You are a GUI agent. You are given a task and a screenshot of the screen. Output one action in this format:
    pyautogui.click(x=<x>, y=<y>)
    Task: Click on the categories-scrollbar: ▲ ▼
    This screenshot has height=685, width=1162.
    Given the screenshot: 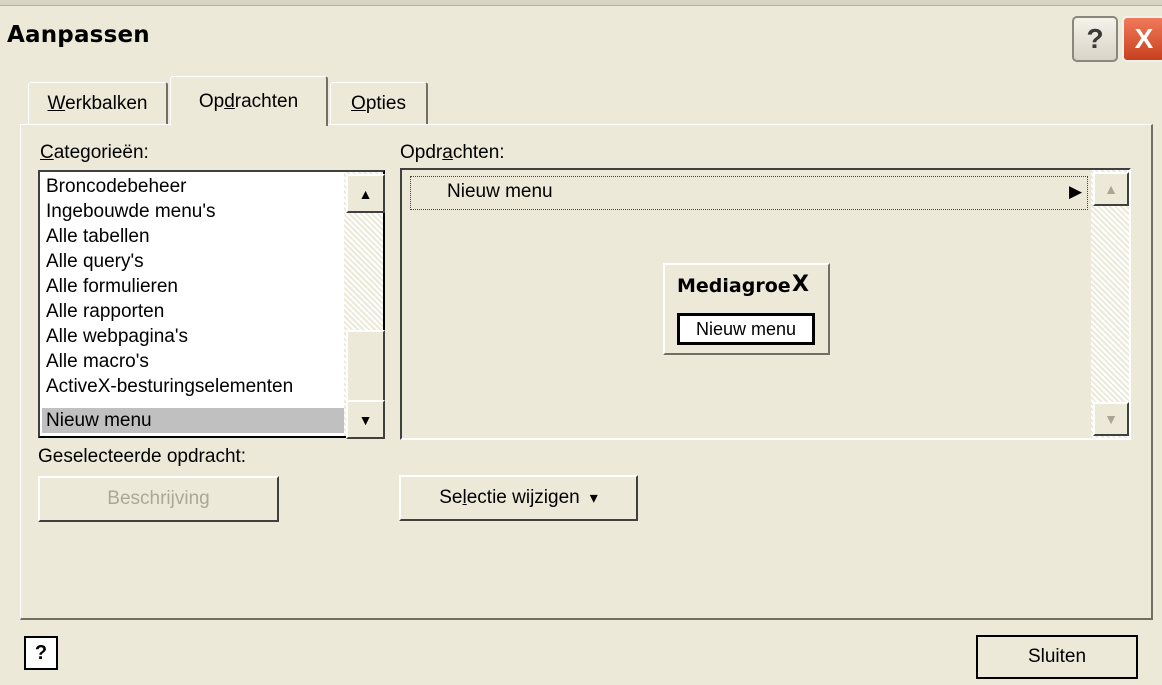 What is the action you would take?
    pyautogui.click(x=364, y=305)
    